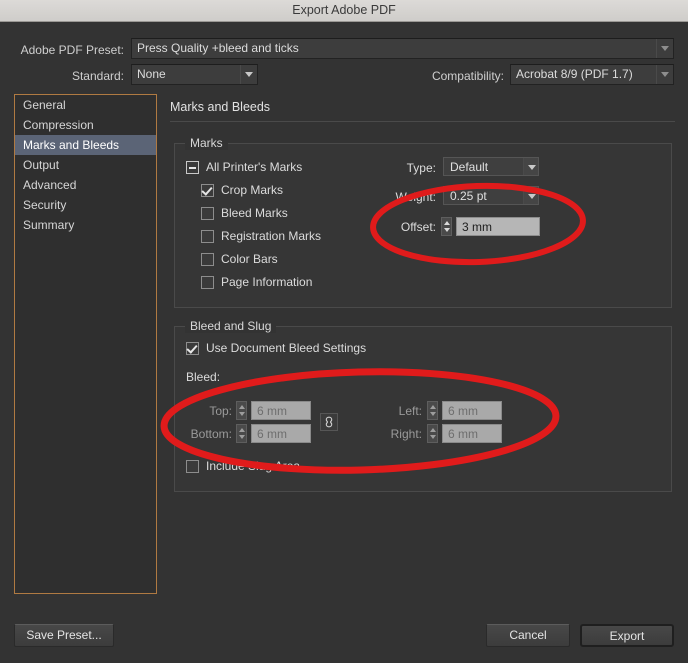 This screenshot has height=663, width=688. What do you see at coordinates (58, 125) in the screenshot?
I see `sidebar-item-label: Compression` at bounding box center [58, 125].